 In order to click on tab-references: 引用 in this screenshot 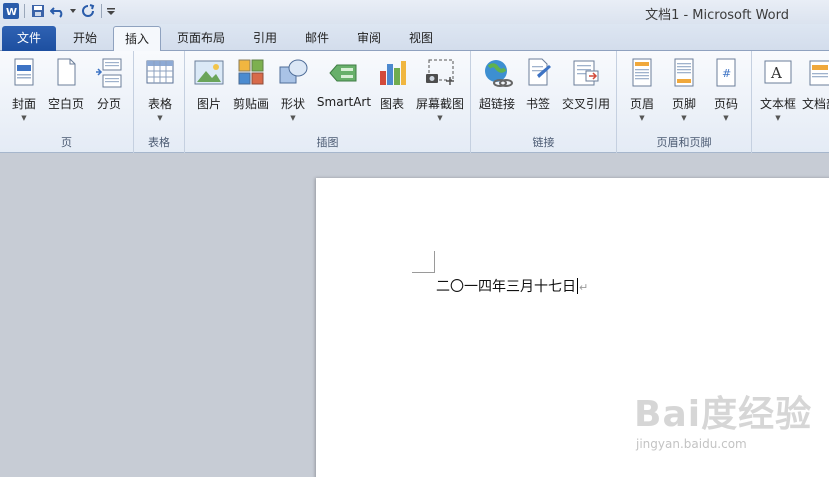, I will do `click(265, 38)`.